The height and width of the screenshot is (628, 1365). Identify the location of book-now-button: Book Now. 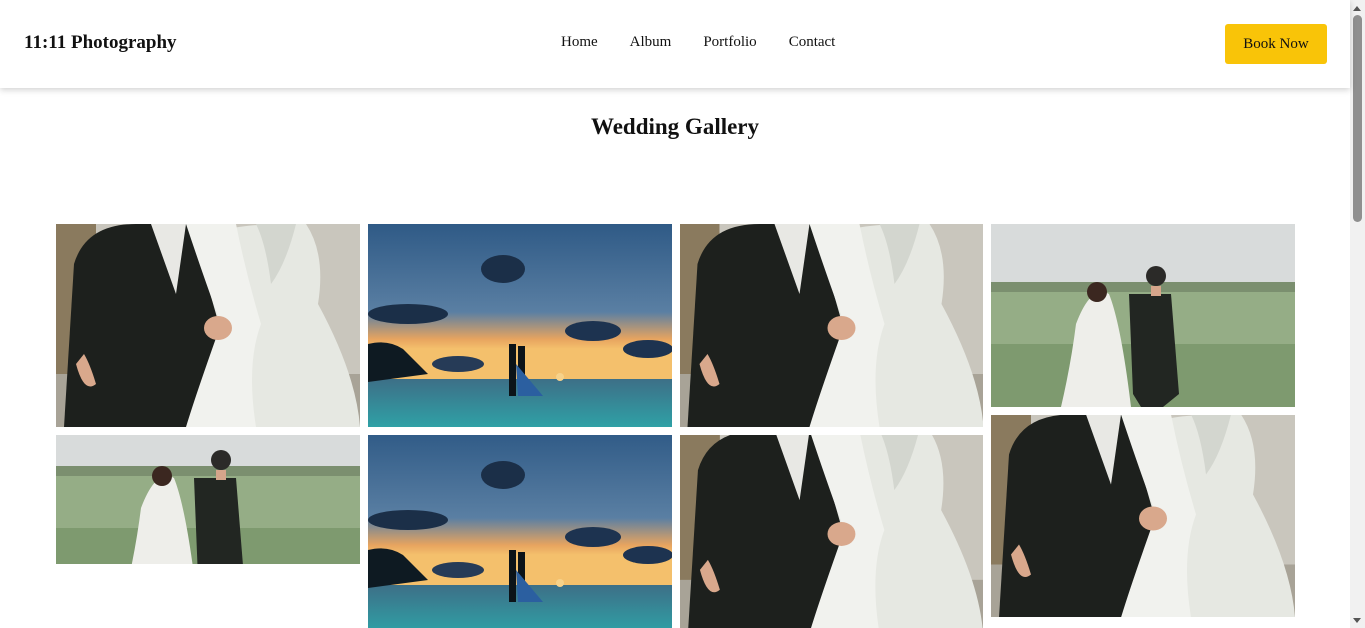
(1276, 44).